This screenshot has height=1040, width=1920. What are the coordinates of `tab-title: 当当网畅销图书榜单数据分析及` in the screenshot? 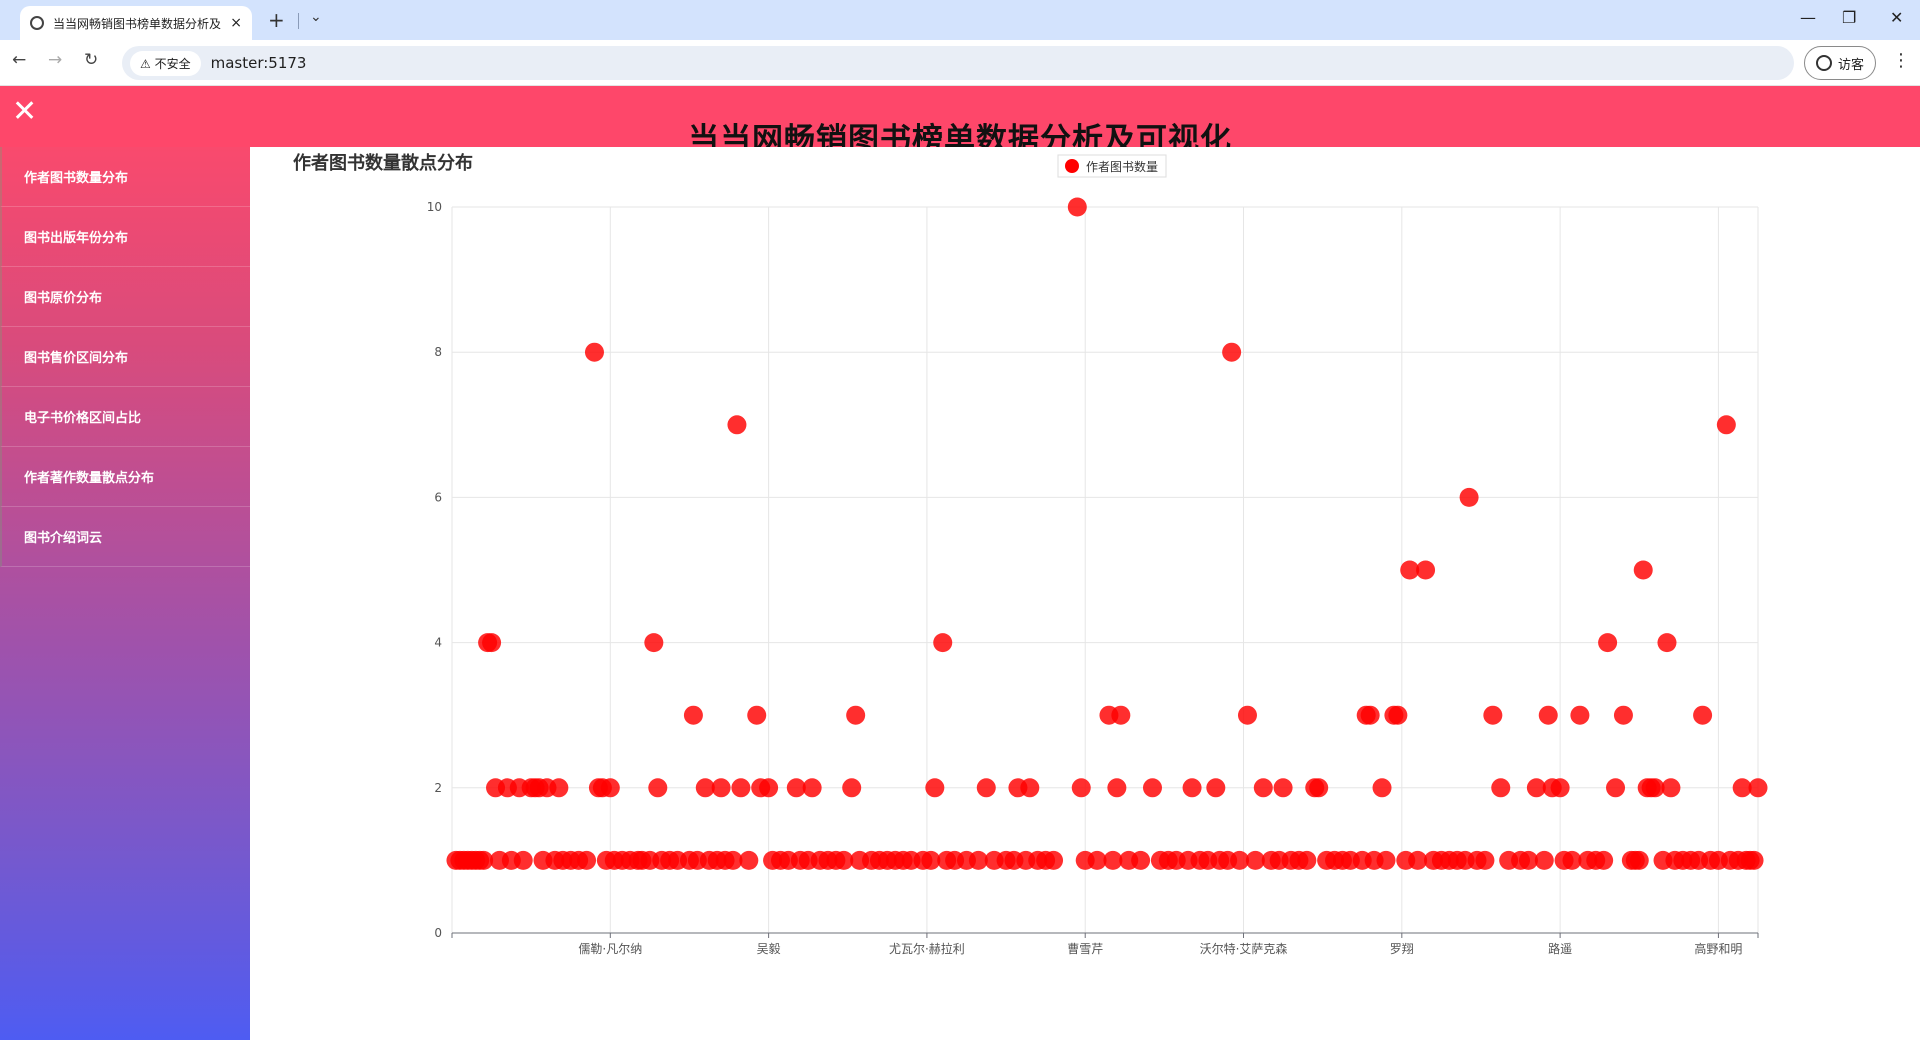 It's located at (137, 23).